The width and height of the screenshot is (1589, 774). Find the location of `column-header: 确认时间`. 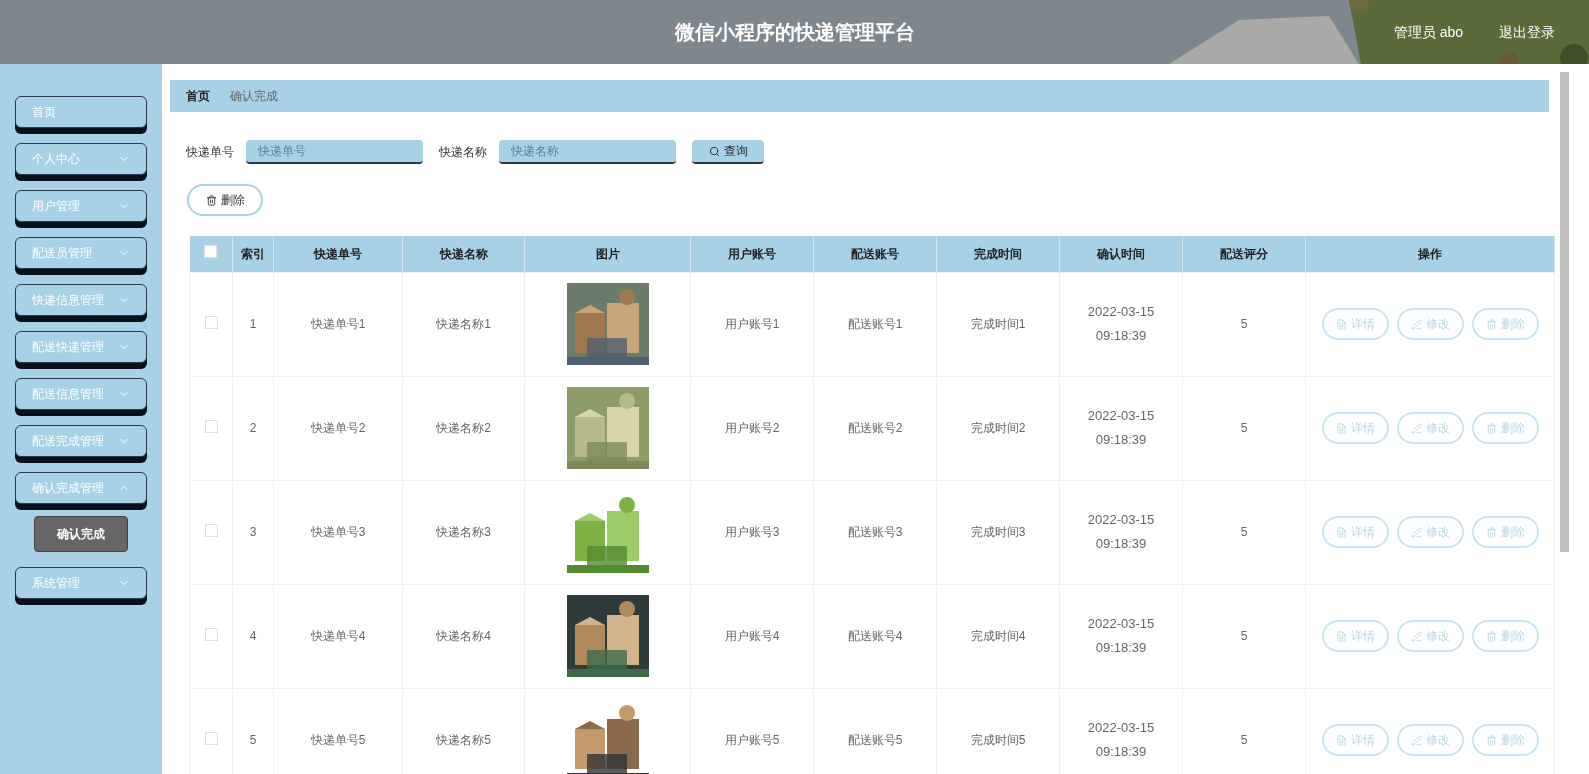

column-header: 确认时间 is located at coordinates (1121, 254).